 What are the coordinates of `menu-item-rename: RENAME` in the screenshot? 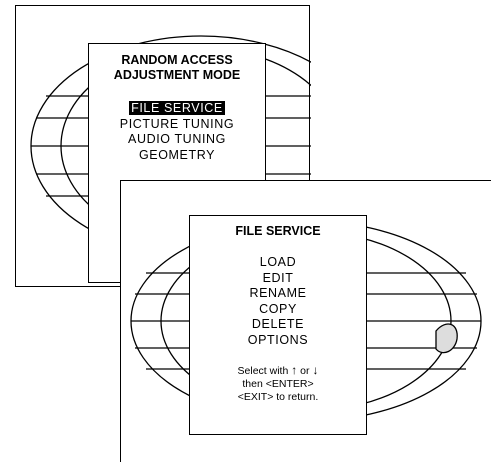 It's located at (278, 294).